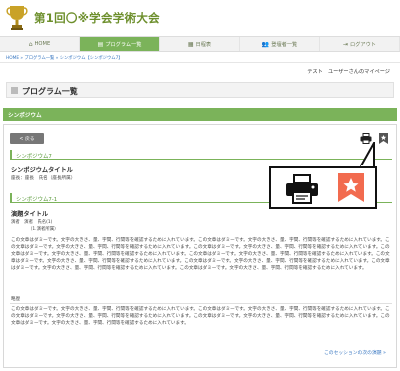 The image size is (400, 371). I want to click on nav-home-label: HOME, so click(42, 44).